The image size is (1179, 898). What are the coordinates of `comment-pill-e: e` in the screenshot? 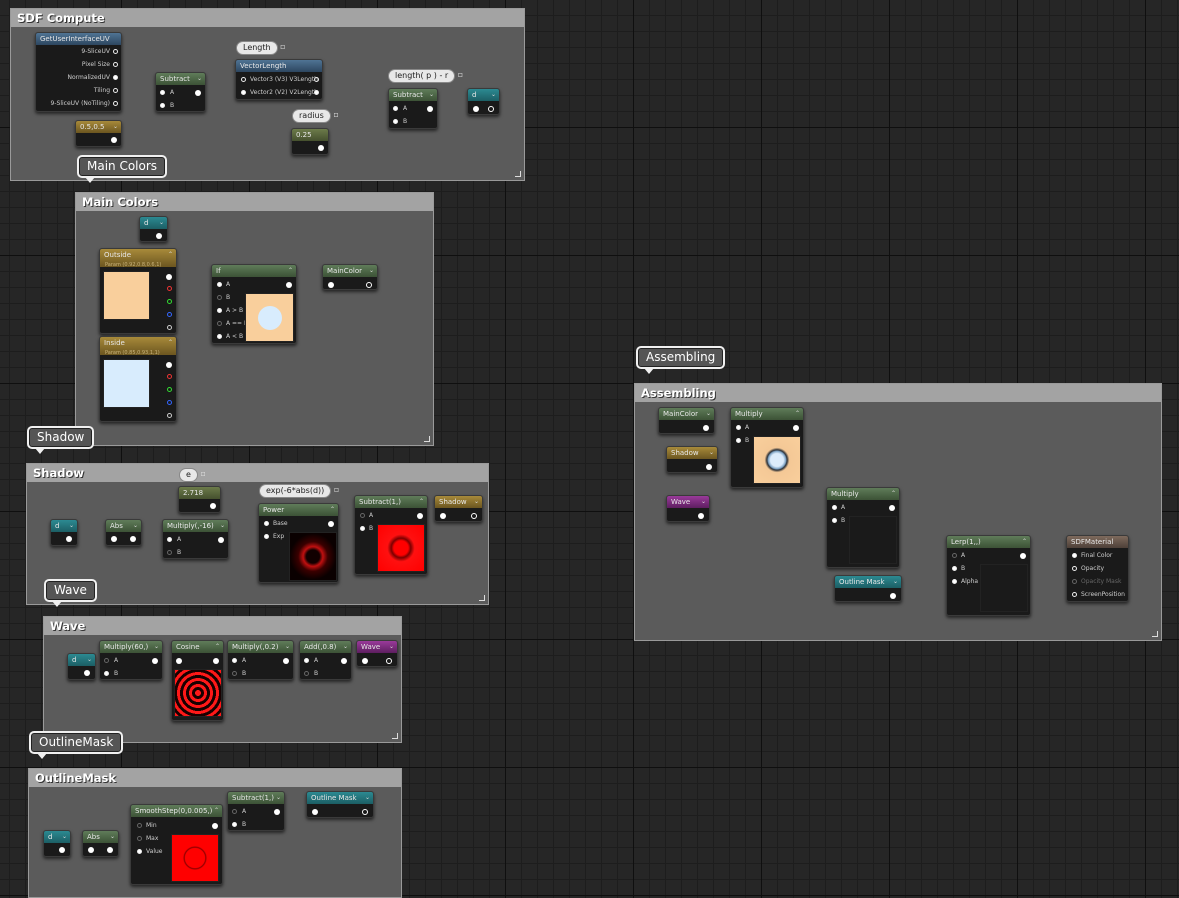 It's located at (192, 475).